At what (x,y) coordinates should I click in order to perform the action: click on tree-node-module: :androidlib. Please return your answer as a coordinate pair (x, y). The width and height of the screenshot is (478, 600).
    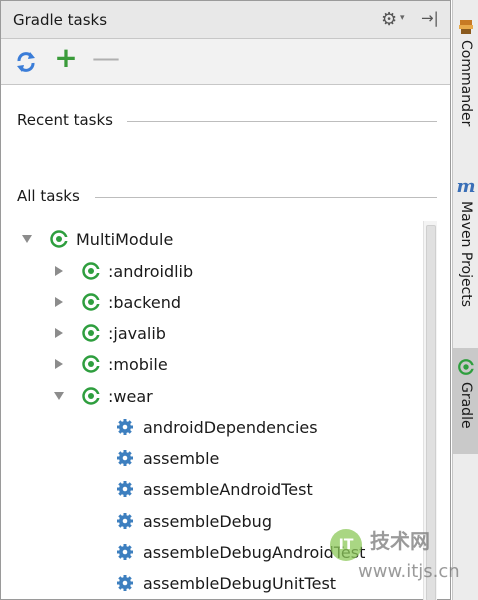
    Looking at the image, I should click on (123, 271).